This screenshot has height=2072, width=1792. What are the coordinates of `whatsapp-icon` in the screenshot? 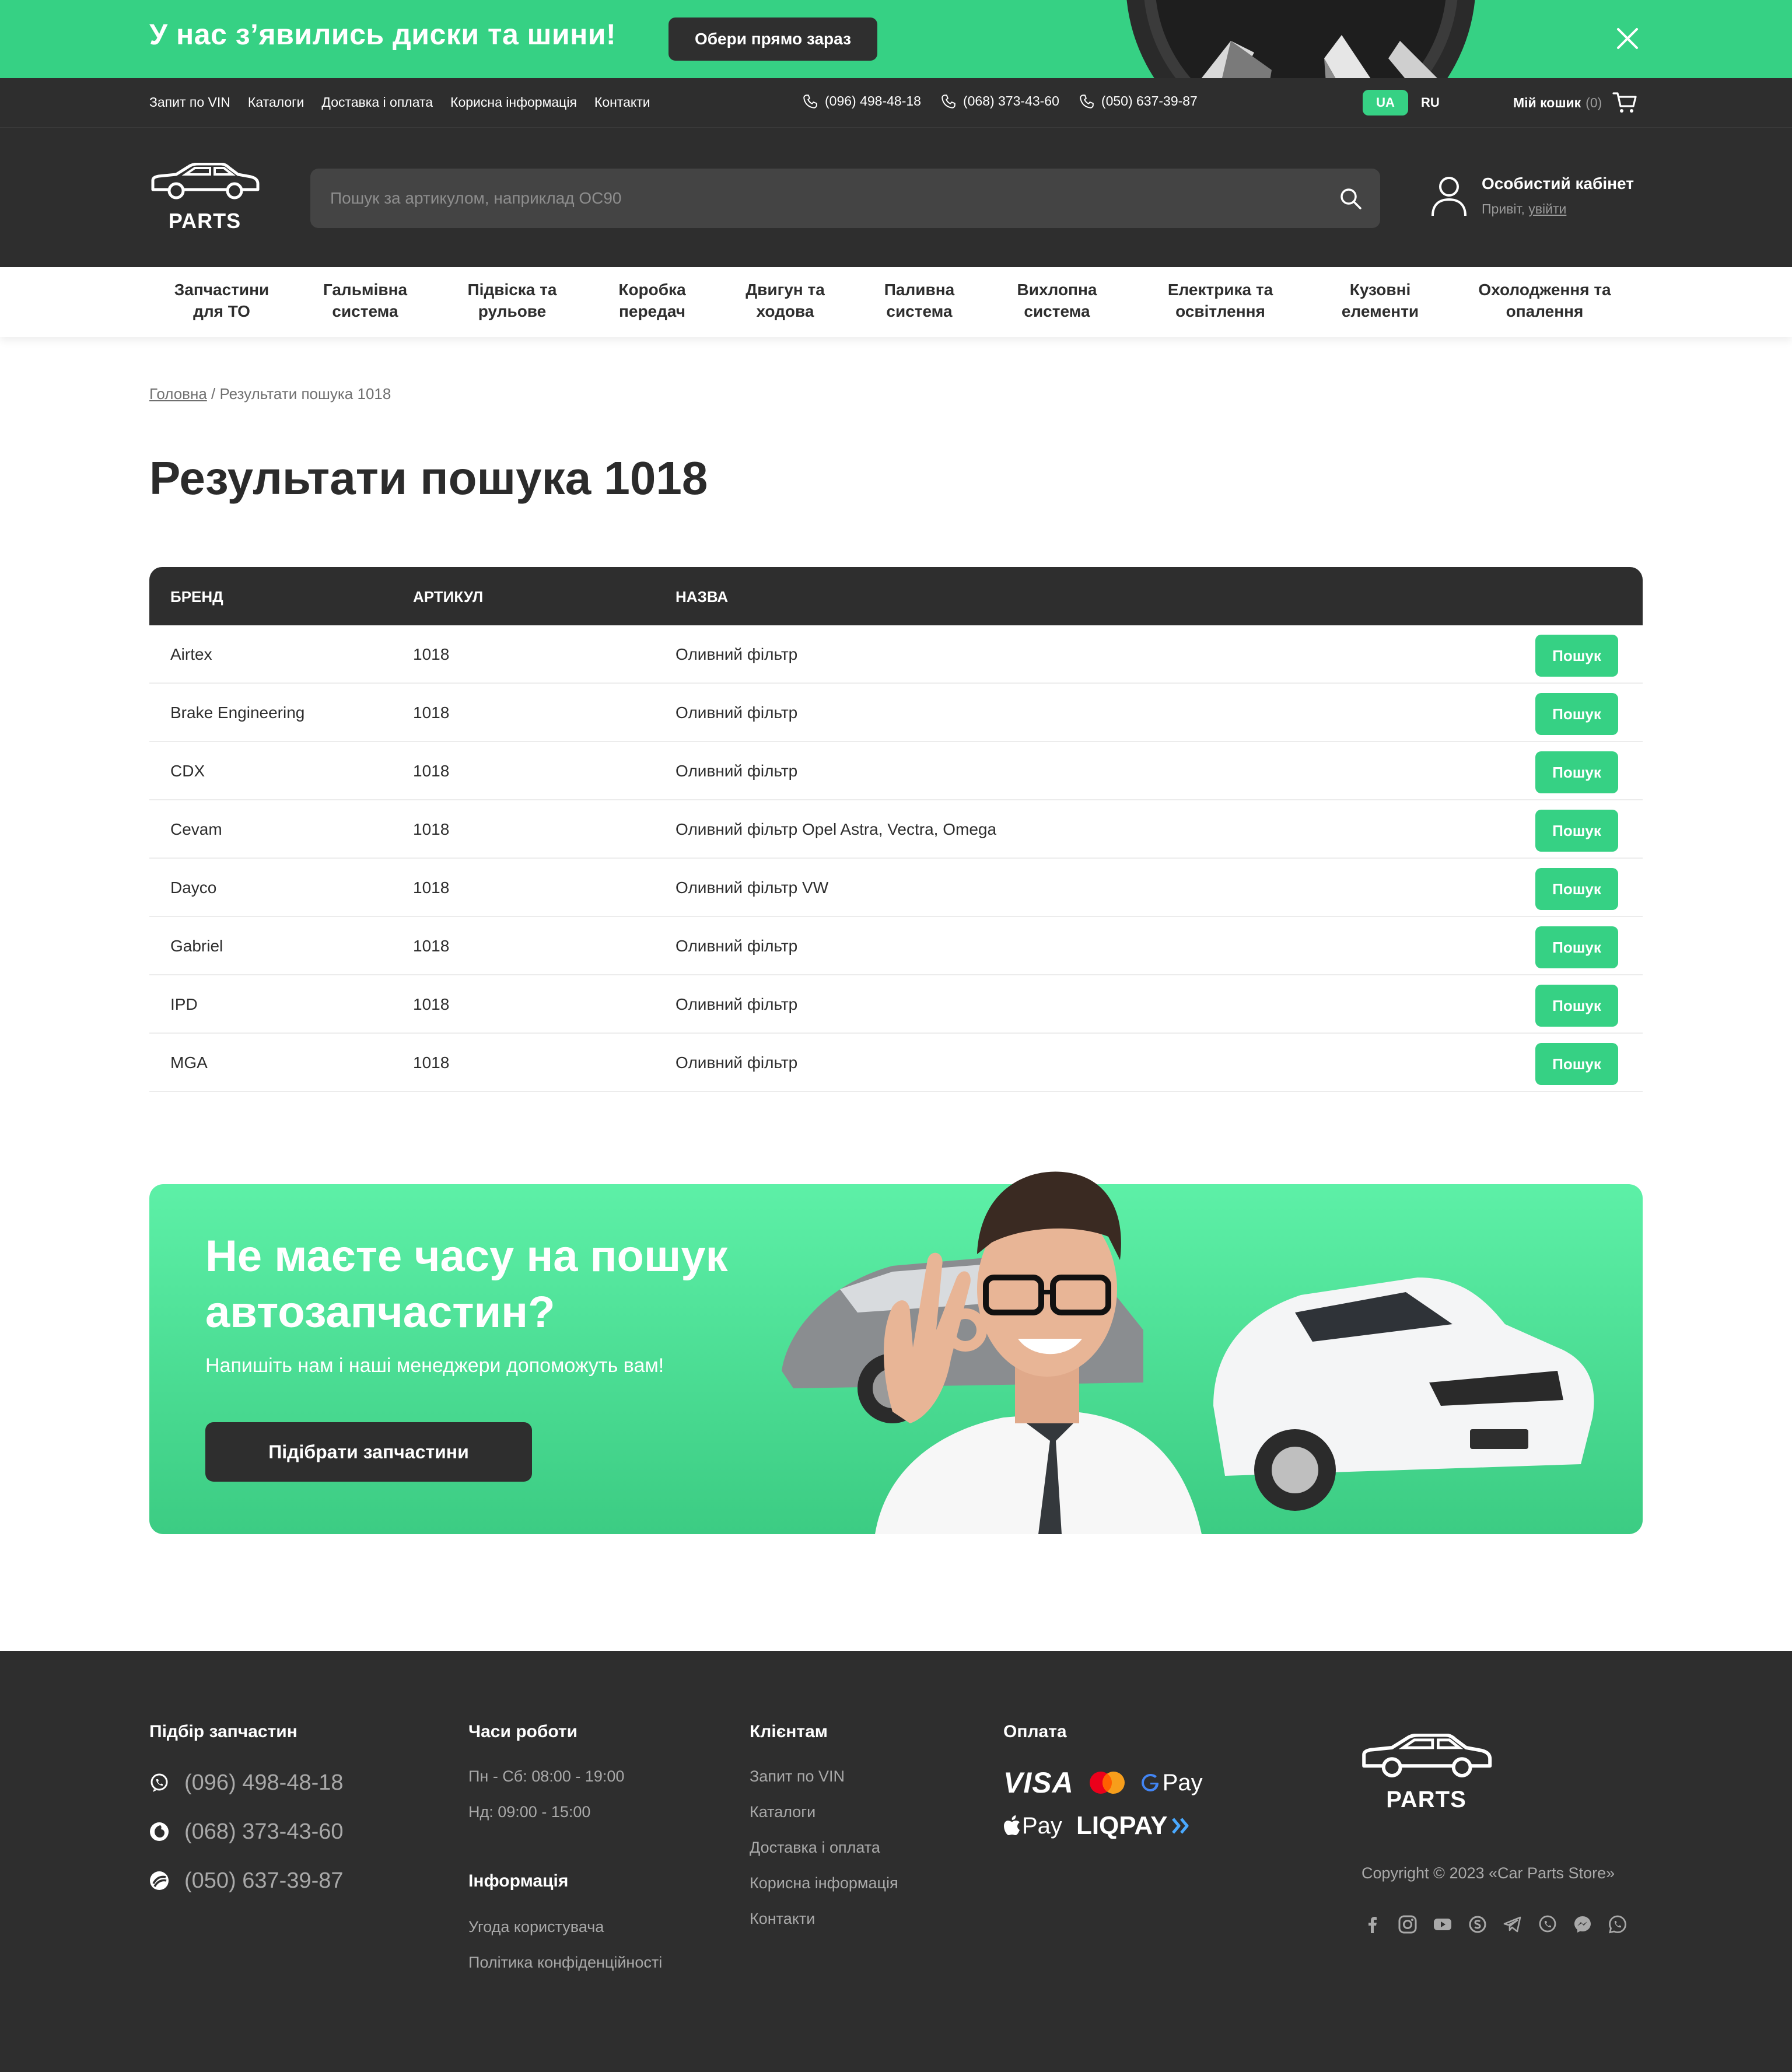 It's located at (1618, 1924).